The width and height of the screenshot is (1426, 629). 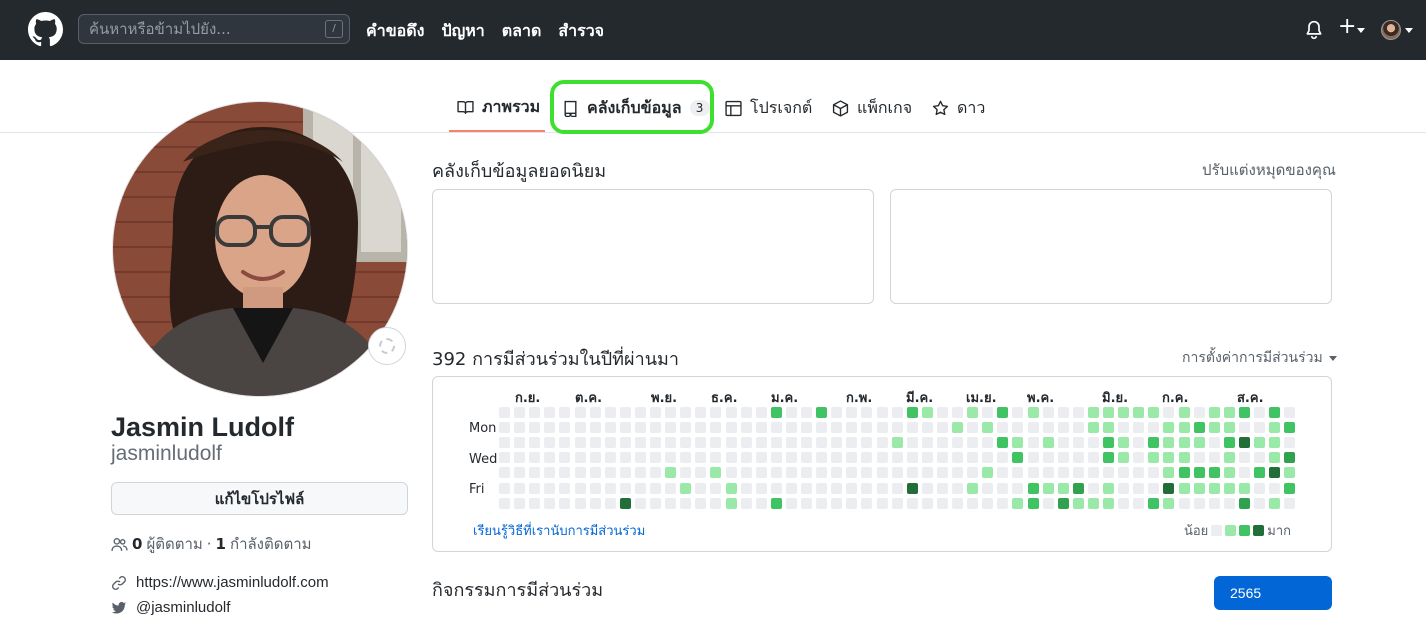 I want to click on create-dropdown-caret-icon, so click(x=1361, y=30).